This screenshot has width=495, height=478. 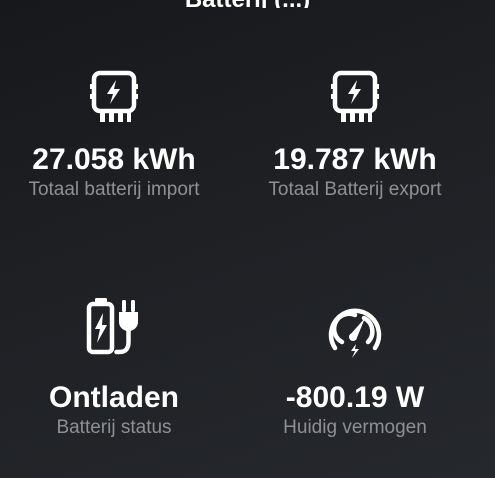 I want to click on battery-plug-icon, so click(x=112, y=326).